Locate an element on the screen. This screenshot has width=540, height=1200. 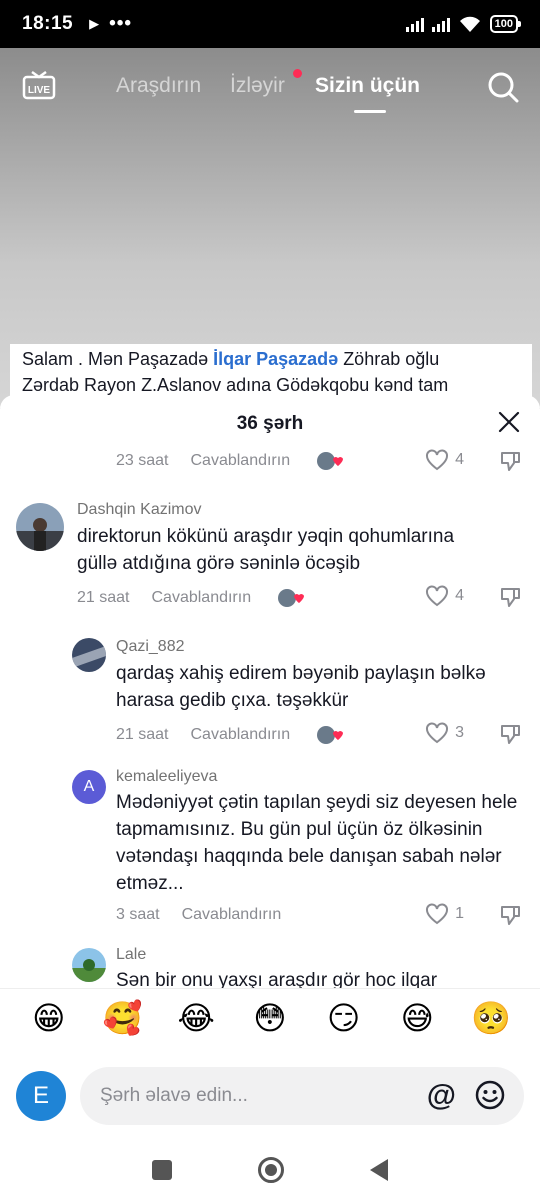
tab-explore: Araşdırın is located at coordinates (158, 86).